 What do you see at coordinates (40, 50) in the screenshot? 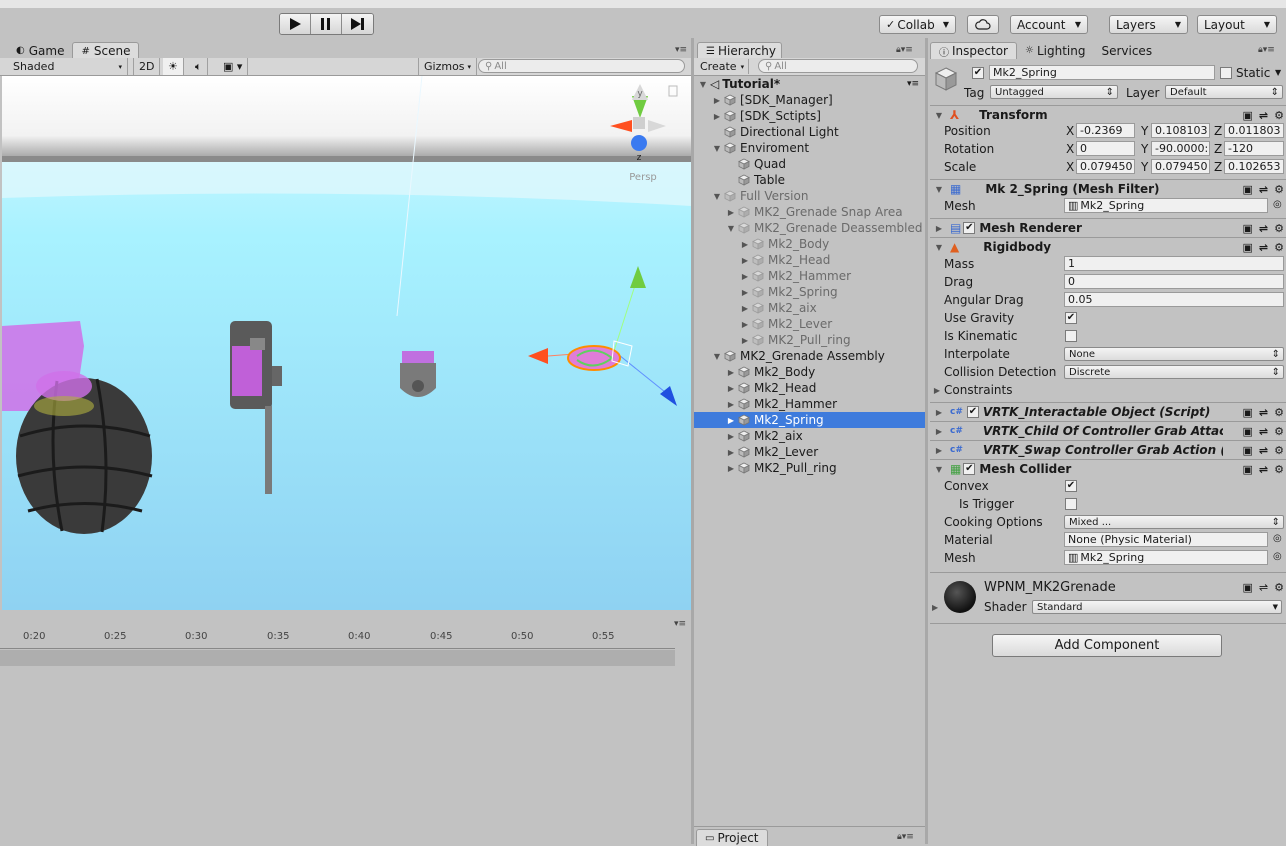
I see `tab-game: ◐ Game` at bounding box center [40, 50].